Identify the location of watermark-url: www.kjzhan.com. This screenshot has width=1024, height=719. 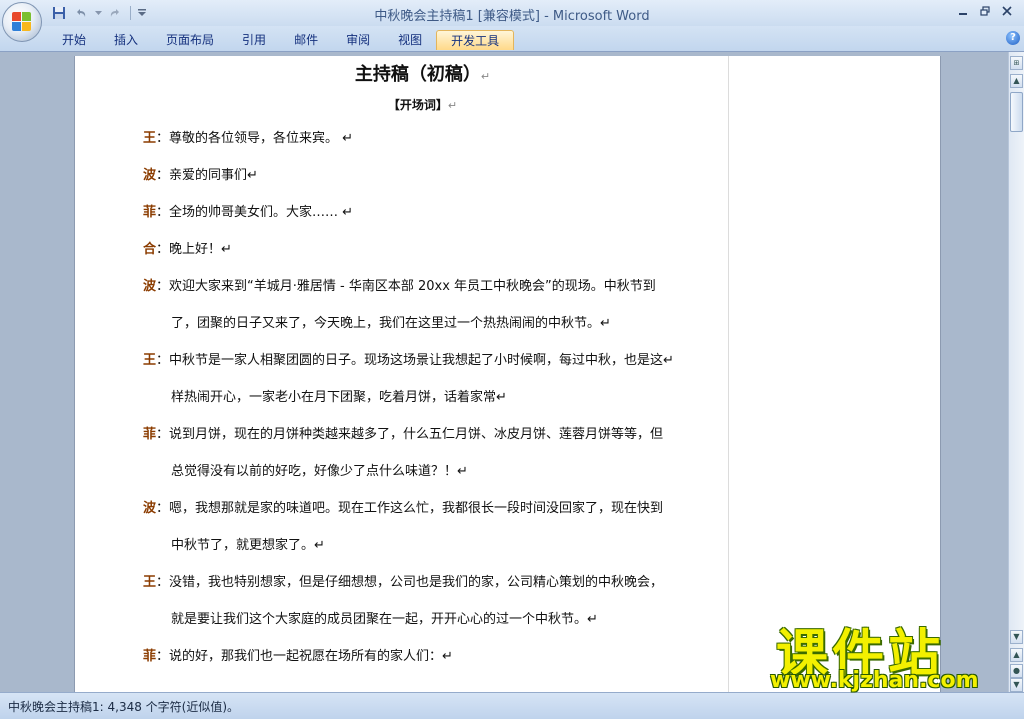
(874, 680).